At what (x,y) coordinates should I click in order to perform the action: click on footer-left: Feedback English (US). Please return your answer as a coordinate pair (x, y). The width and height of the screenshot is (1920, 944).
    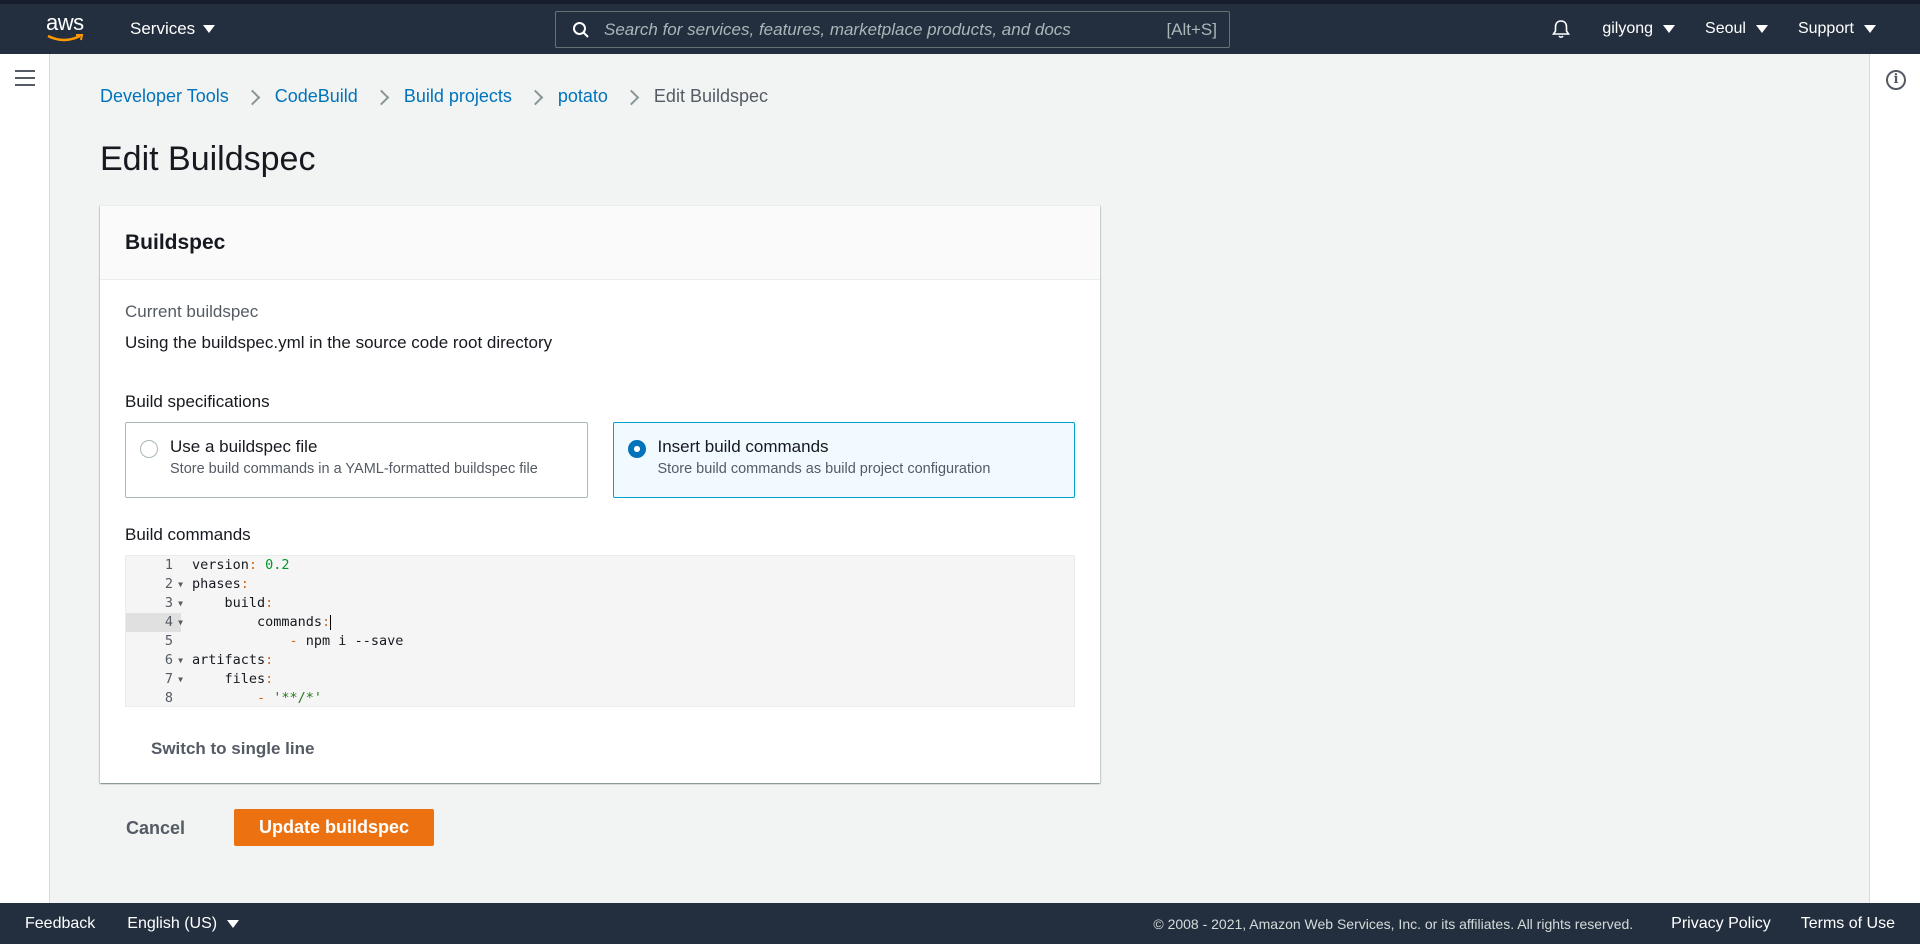
    Looking at the image, I should click on (132, 923).